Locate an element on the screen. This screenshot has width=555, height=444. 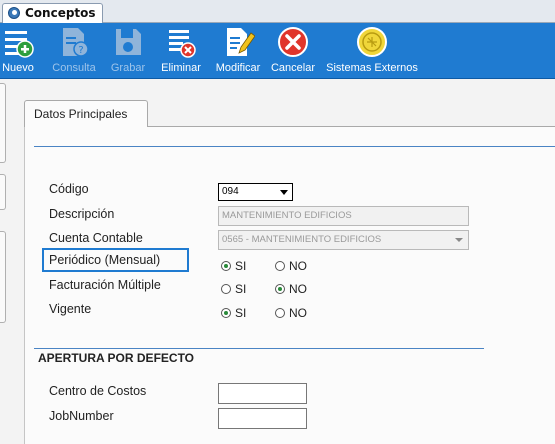
cancel-button: Cancelar is located at coordinates (293, 50).